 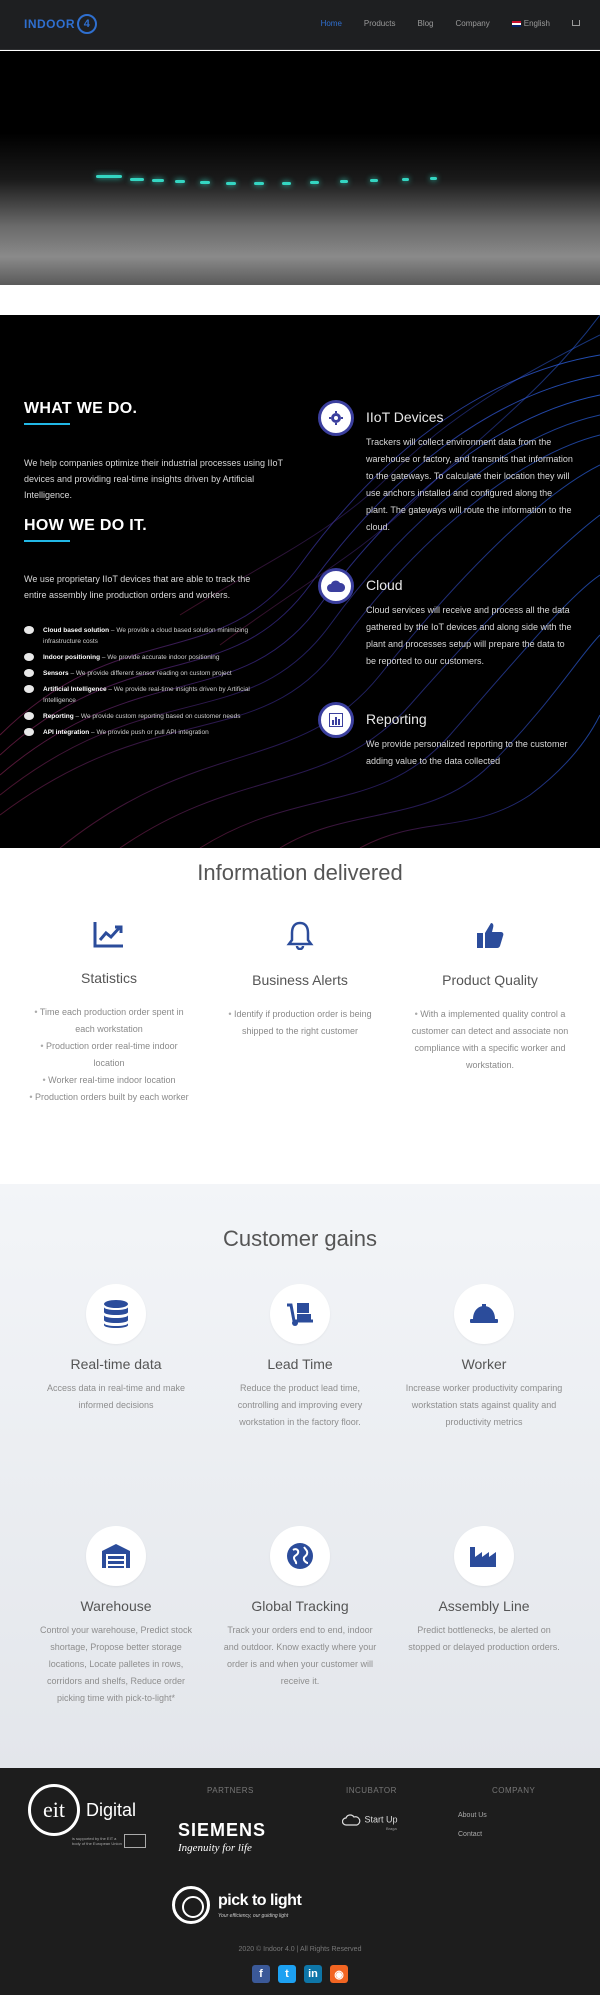 What do you see at coordinates (29, 630) in the screenshot?
I see `cloud-icon` at bounding box center [29, 630].